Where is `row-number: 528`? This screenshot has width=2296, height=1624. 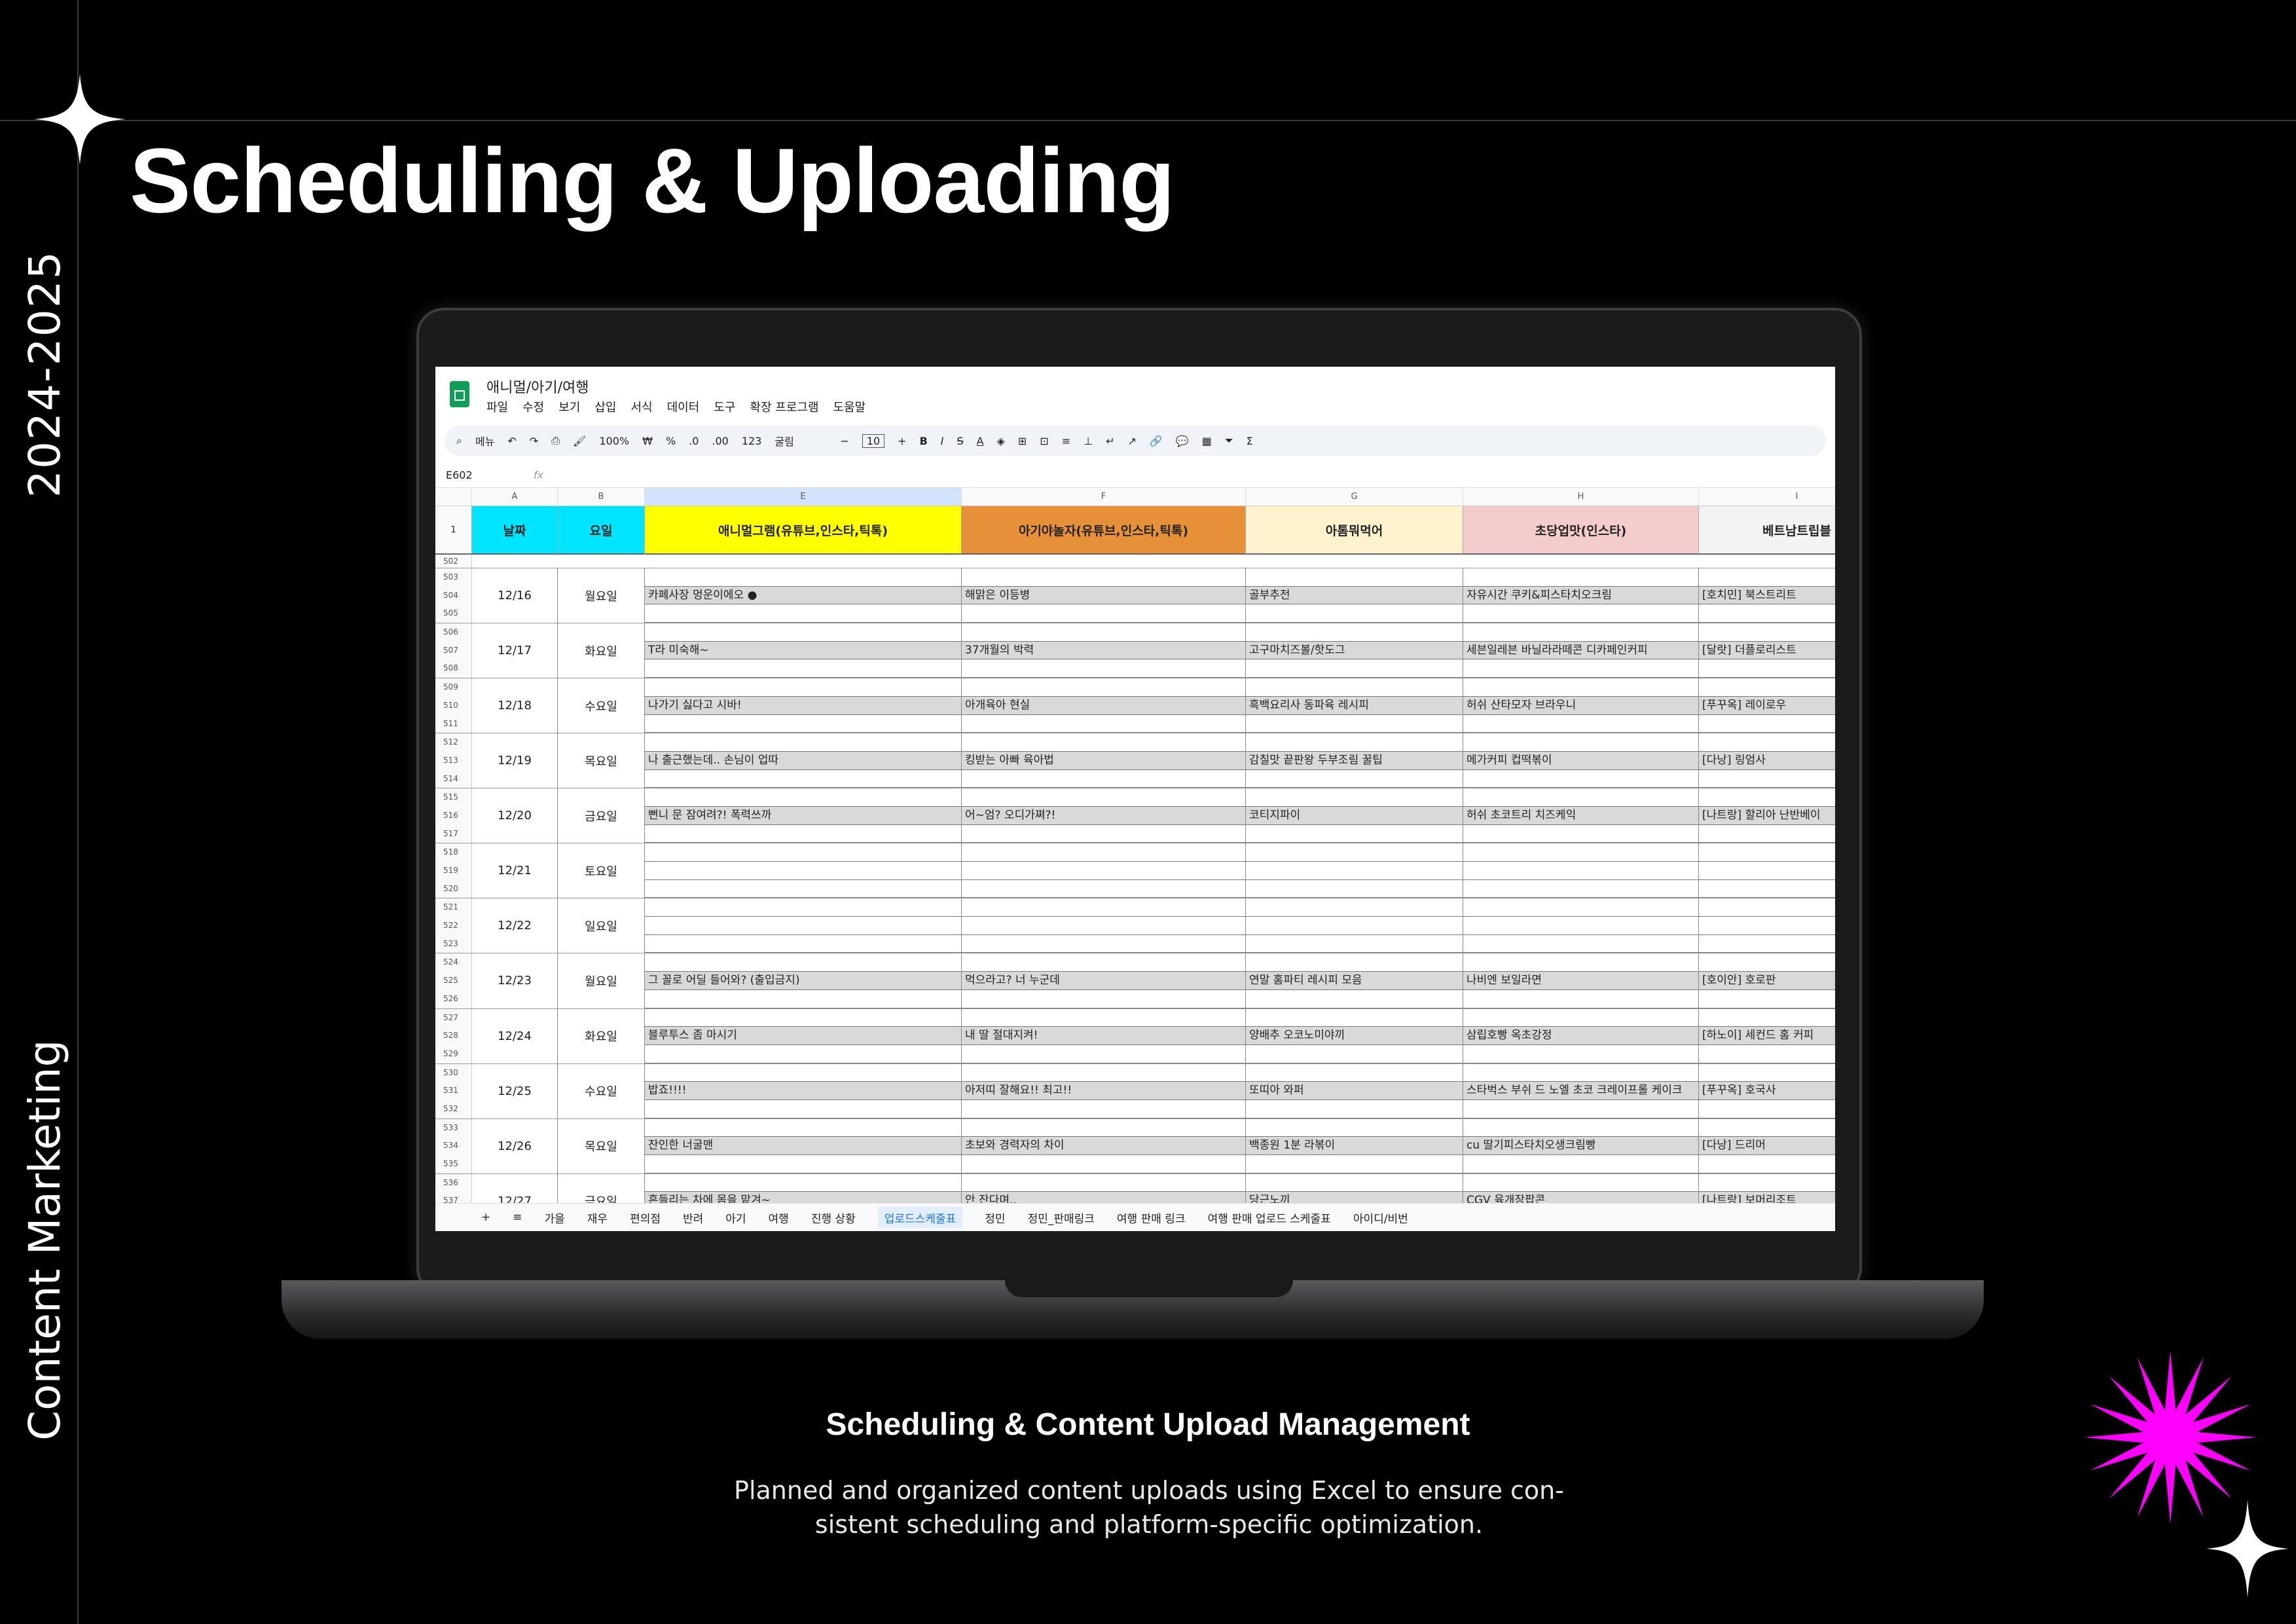
row-number: 528 is located at coordinates (453, 1036).